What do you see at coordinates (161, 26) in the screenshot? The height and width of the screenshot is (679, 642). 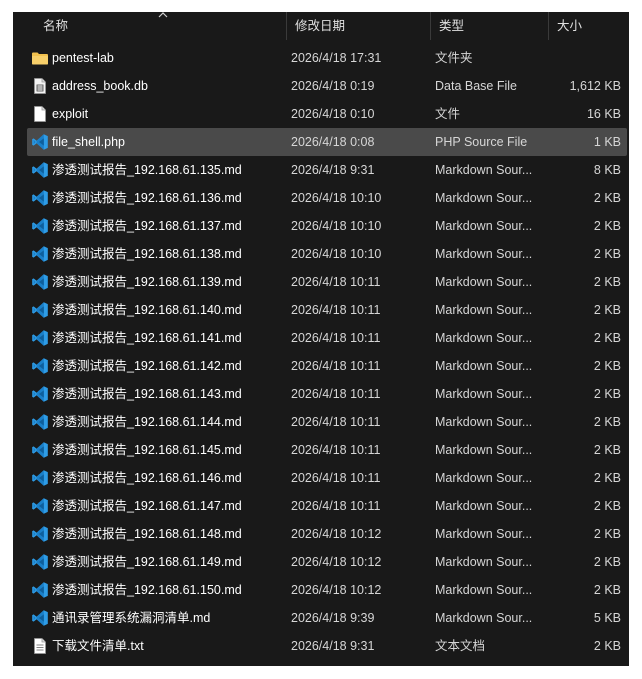 I see `column-header-name: 名称` at bounding box center [161, 26].